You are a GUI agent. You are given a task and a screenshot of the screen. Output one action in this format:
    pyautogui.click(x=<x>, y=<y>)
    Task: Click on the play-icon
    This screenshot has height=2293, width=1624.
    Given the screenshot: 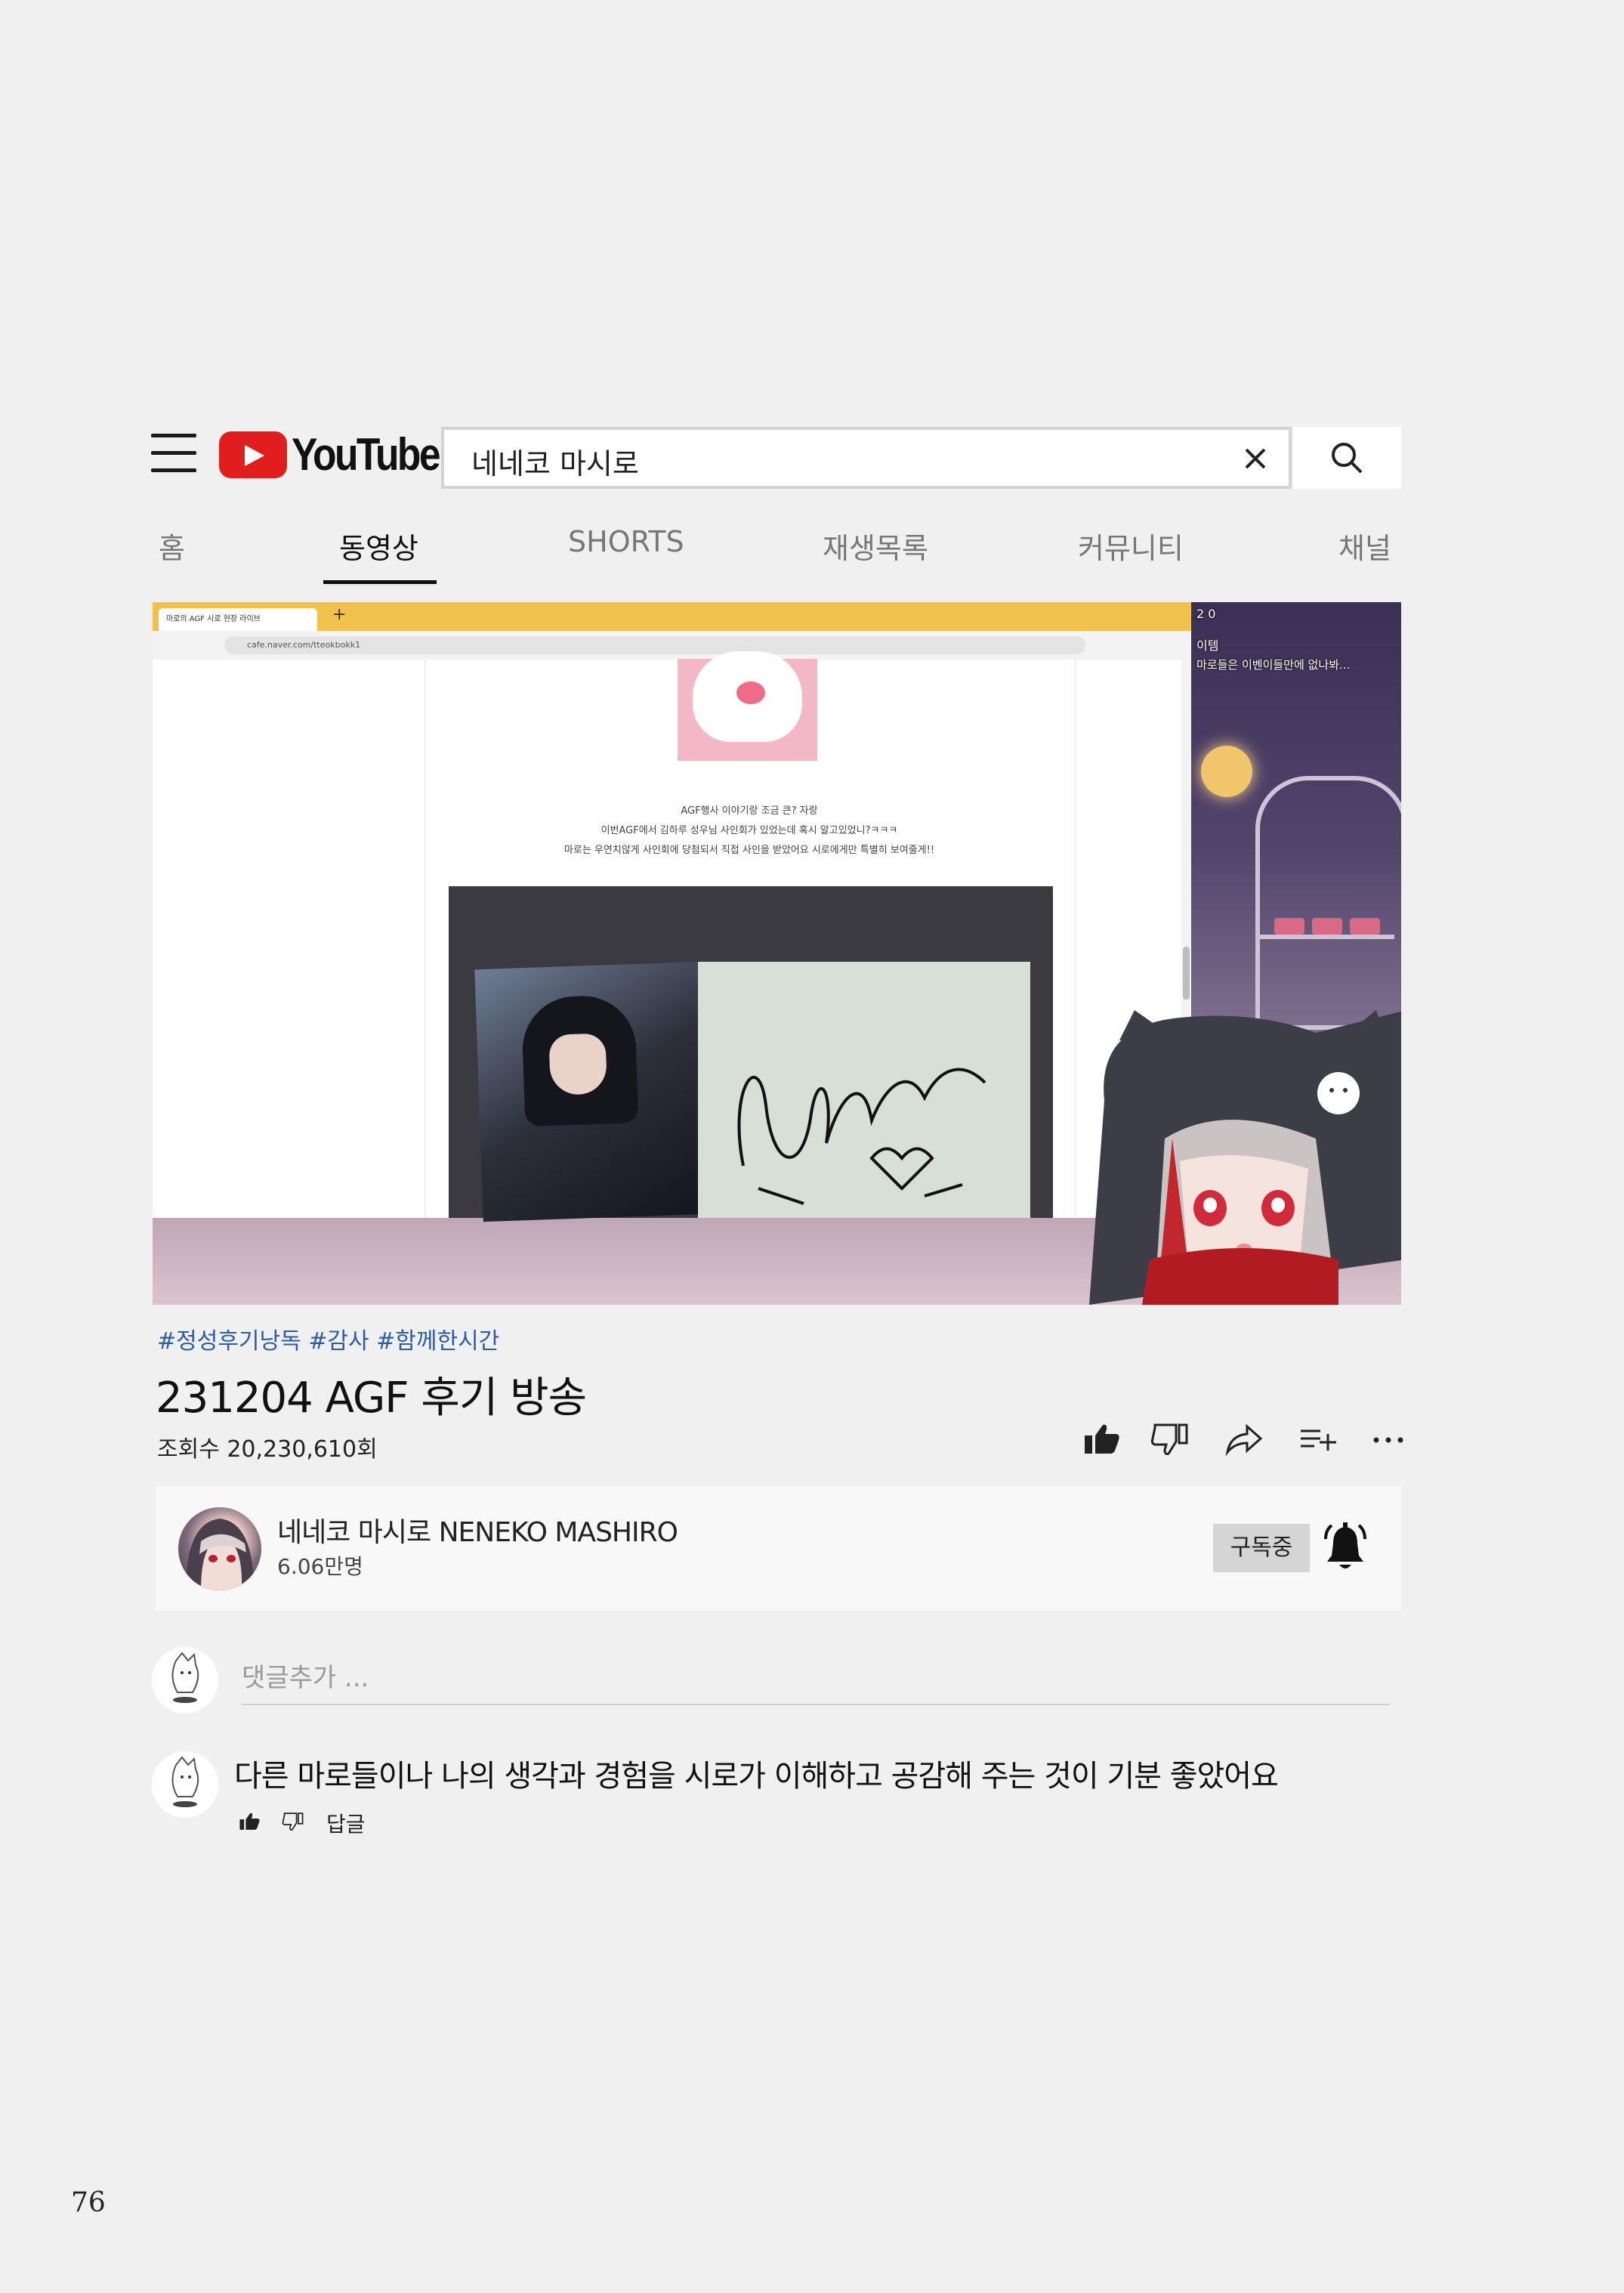 What is the action you would take?
    pyautogui.click(x=253, y=454)
    